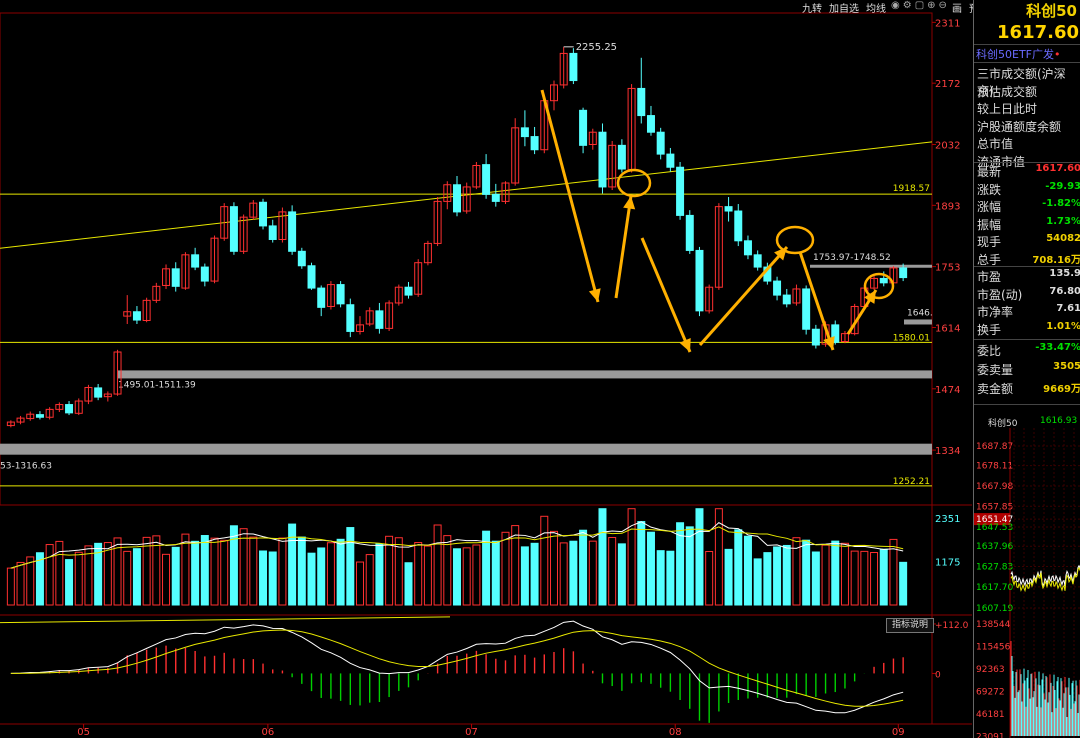 Image resolution: width=1080 pixels, height=738 pixels. What do you see at coordinates (844, 7) in the screenshot?
I see `add-watchlist-button: 加自选` at bounding box center [844, 7].